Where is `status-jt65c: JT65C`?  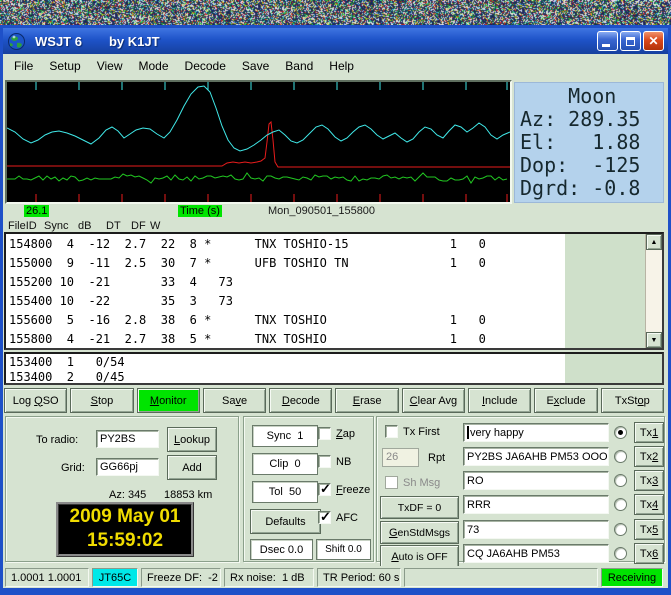
status-jt65c: JT65C is located at coordinates (115, 577).